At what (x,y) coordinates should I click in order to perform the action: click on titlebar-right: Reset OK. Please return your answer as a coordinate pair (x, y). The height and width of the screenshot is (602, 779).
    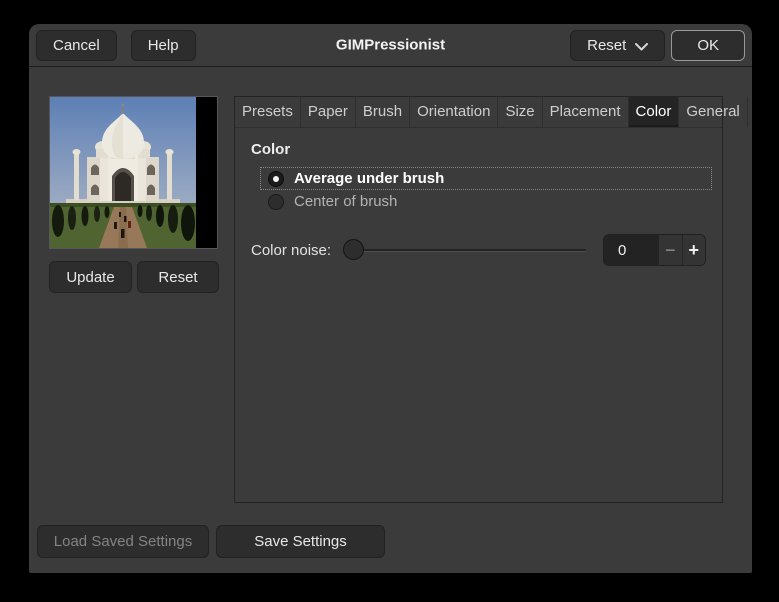
    Looking at the image, I should click on (657, 45).